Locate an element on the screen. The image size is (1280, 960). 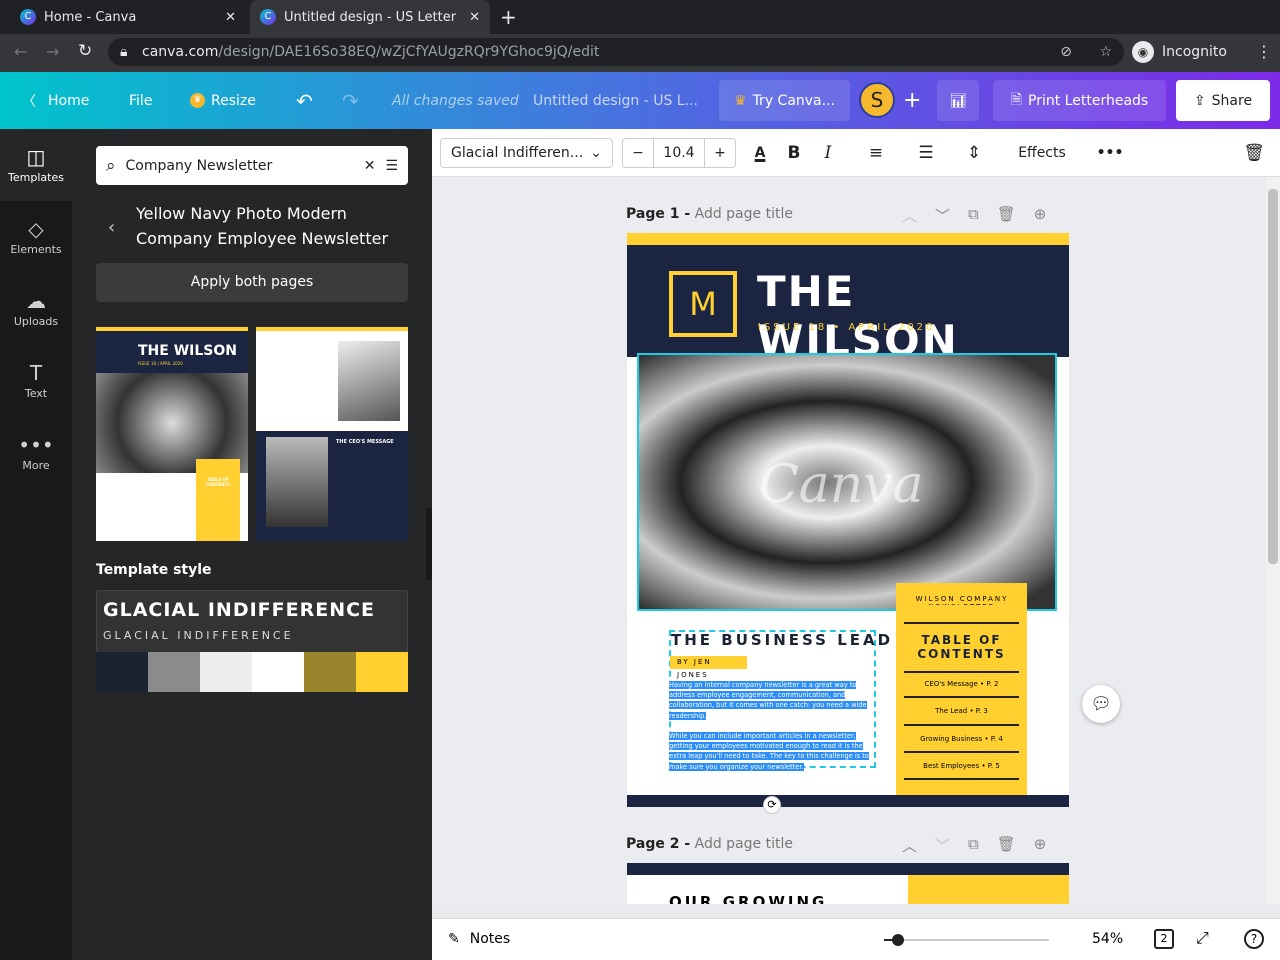
add-member-button: + is located at coordinates (912, 100).